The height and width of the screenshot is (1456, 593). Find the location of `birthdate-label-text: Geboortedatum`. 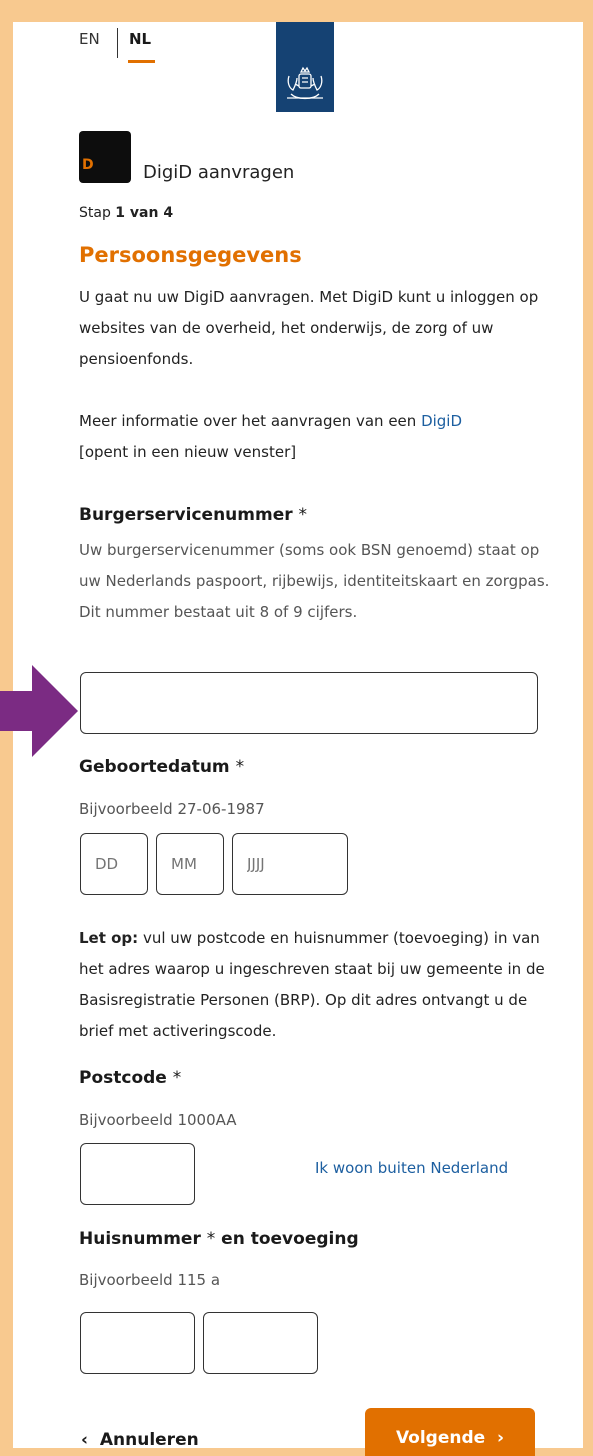

birthdate-label-text: Geboortedatum is located at coordinates (154, 767).